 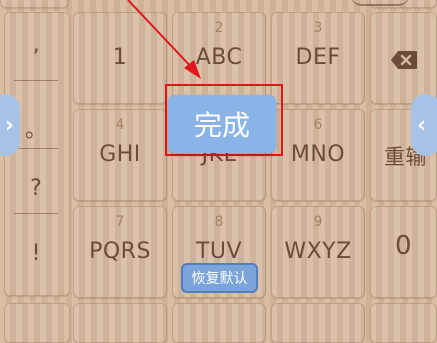 I want to click on restore-default-button: 恢复默认, so click(x=219, y=278).